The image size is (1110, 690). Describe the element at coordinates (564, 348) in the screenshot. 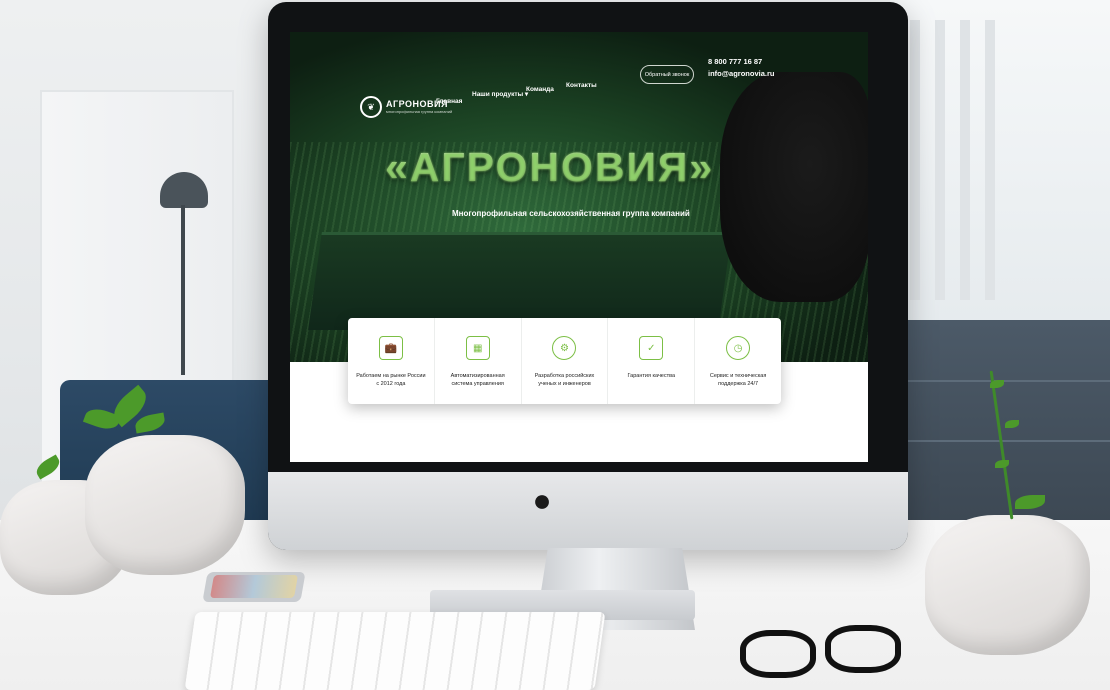

I see `gear-icon: ⚙` at that location.